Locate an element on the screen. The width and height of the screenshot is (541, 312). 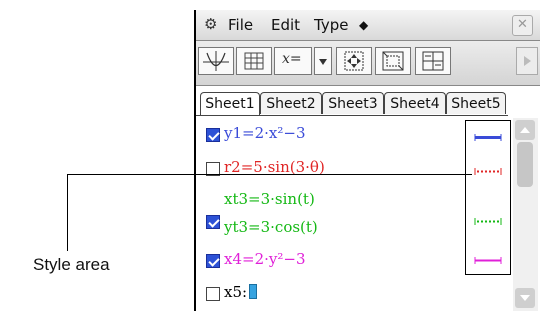
row-3-checkbox is located at coordinates (213, 222).